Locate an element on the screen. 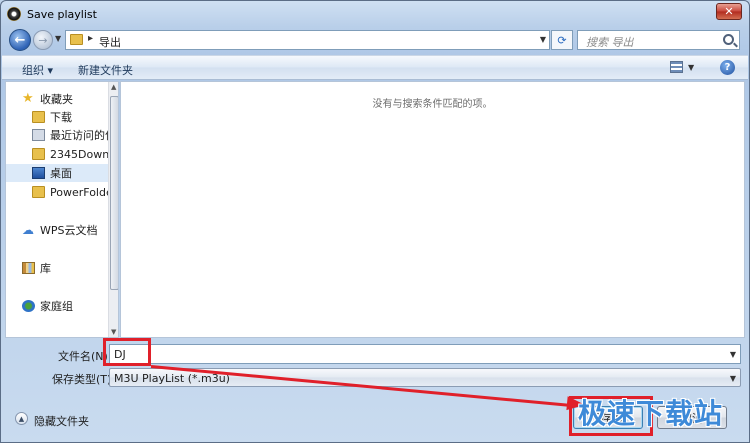 This screenshot has height=443, width=750. nav-item-favorites: ★ 收藏夹 is located at coordinates (70, 99).